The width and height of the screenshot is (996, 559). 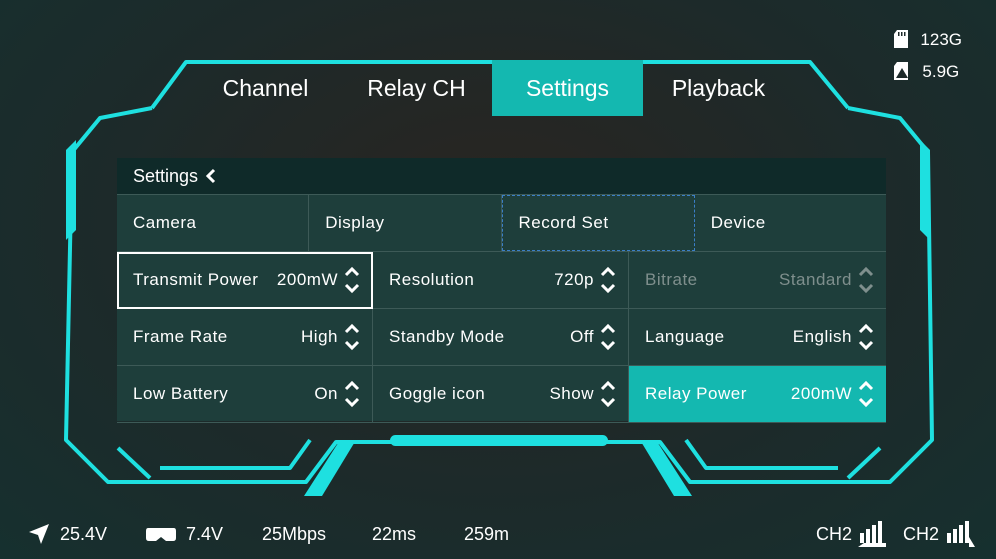 I want to click on setting-label: Frame Rate, so click(x=180, y=336).